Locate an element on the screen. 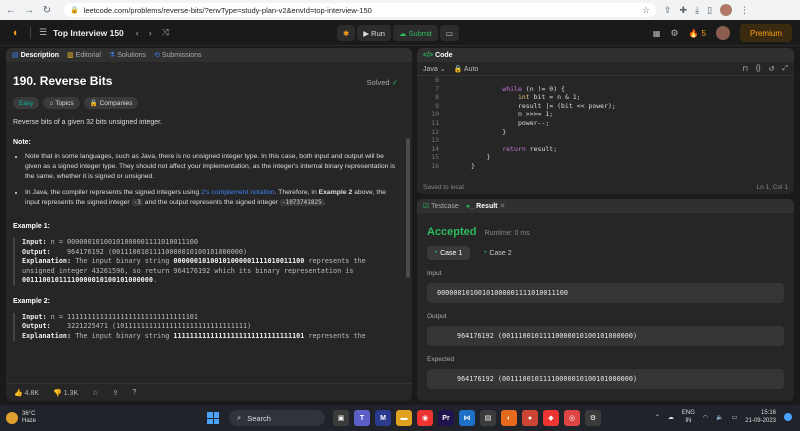  thumbs-down-icon: 👎 is located at coordinates (57, 393).